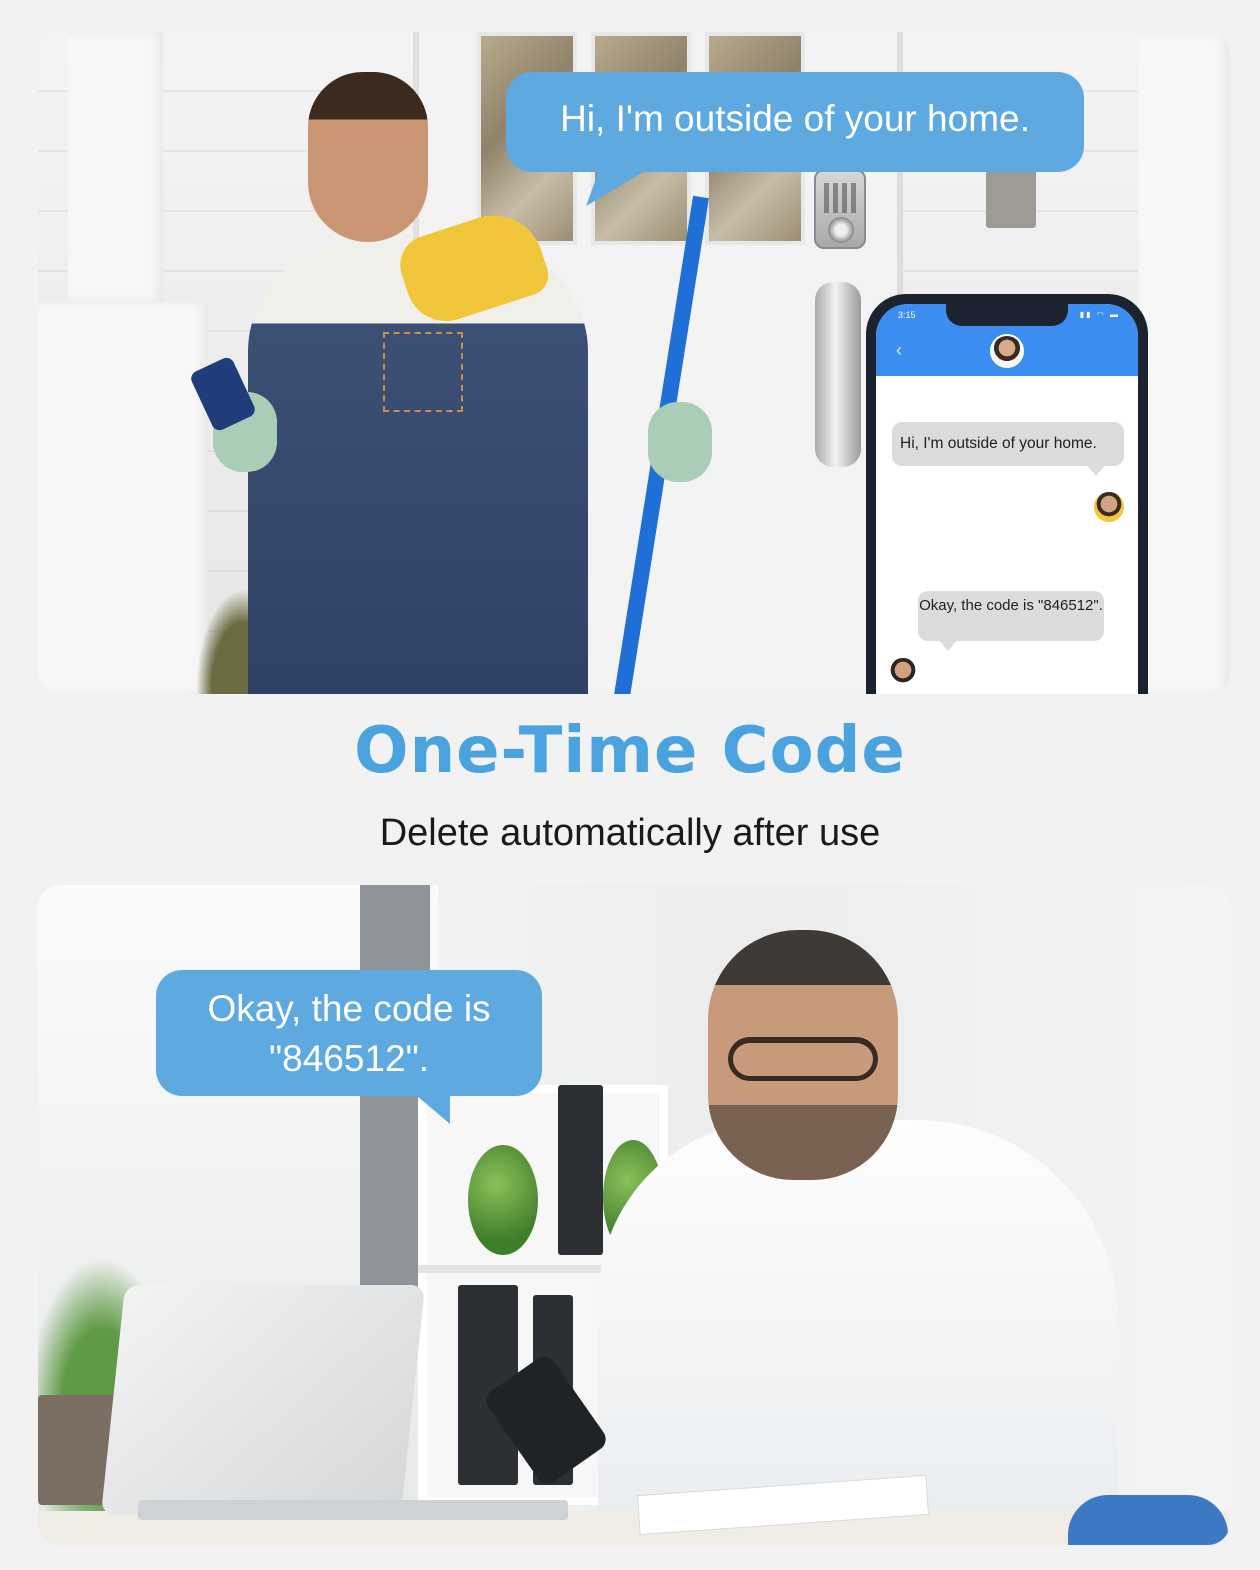  What do you see at coordinates (1011, 616) in the screenshot?
I see `chat-message-reply: Okay, the code is "846512".` at bounding box center [1011, 616].